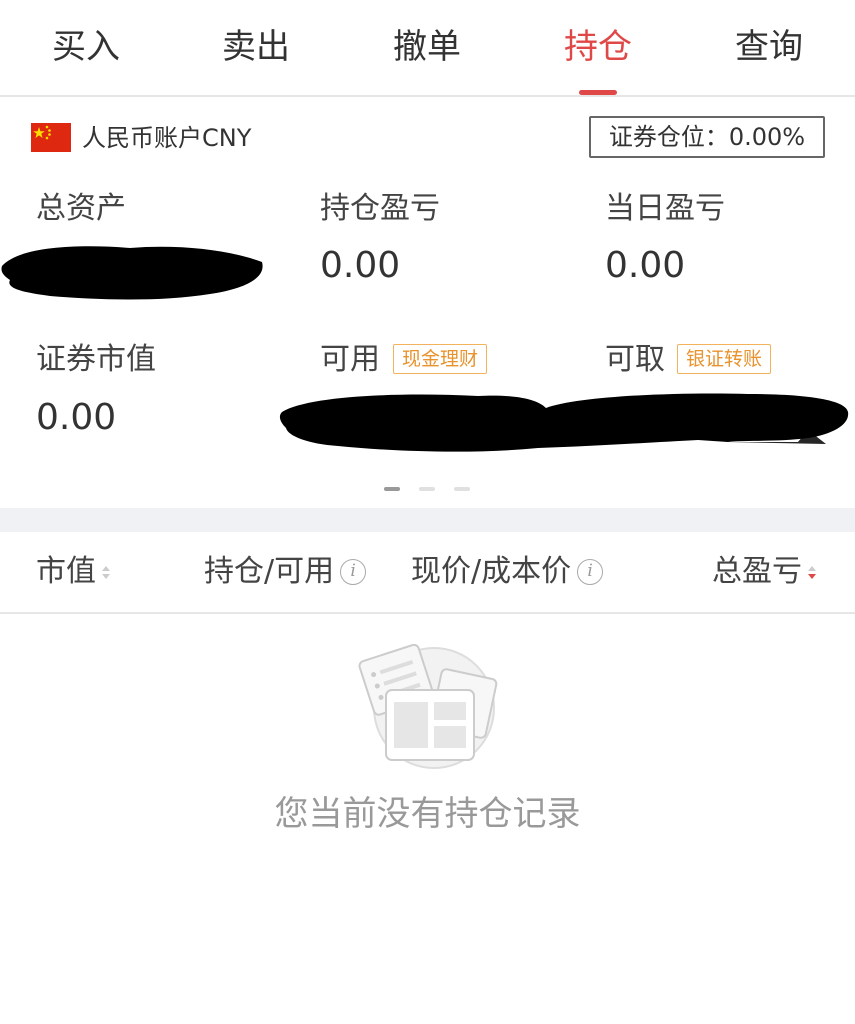 This screenshot has width=855, height=1024. What do you see at coordinates (106, 572) in the screenshot?
I see `sort-icon` at bounding box center [106, 572].